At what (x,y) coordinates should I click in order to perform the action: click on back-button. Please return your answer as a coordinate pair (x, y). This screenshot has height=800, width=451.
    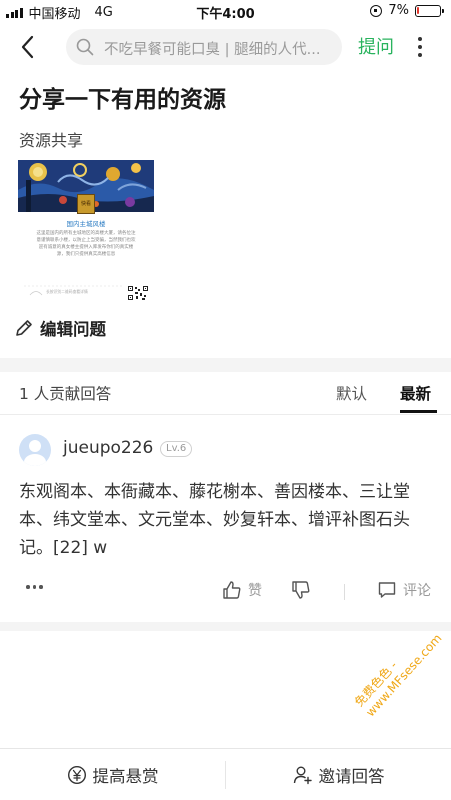
    Looking at the image, I should click on (29, 47).